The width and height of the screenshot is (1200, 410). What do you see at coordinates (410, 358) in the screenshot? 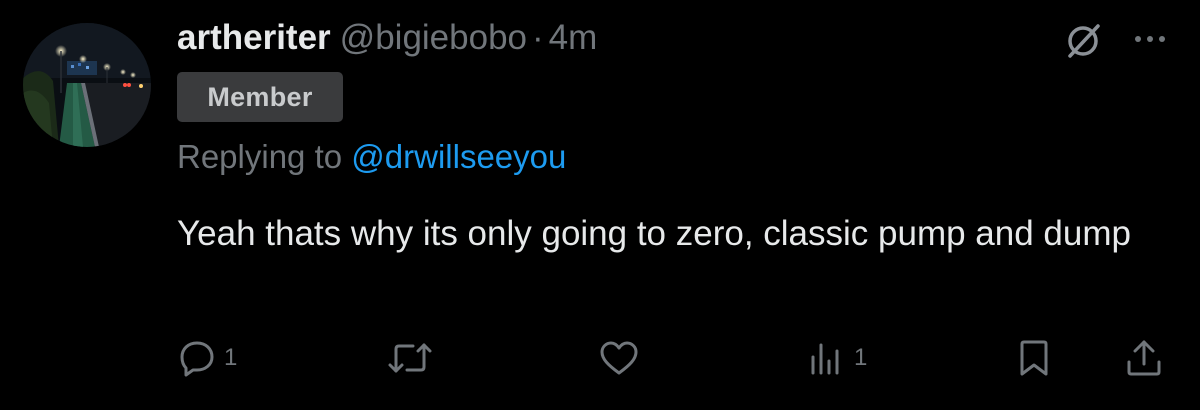
I see `repost-icon` at bounding box center [410, 358].